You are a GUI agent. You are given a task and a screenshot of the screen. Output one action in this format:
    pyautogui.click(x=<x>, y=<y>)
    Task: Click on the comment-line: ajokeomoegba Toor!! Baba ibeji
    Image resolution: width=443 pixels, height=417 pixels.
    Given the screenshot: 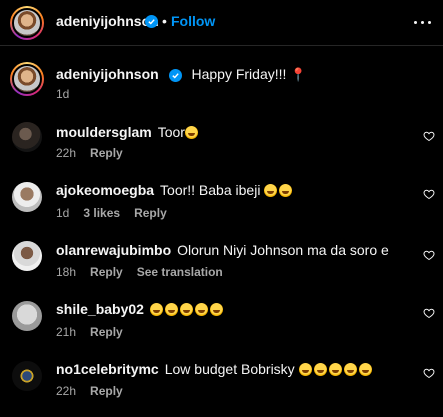 What is the action you would take?
    pyautogui.click(x=175, y=190)
    